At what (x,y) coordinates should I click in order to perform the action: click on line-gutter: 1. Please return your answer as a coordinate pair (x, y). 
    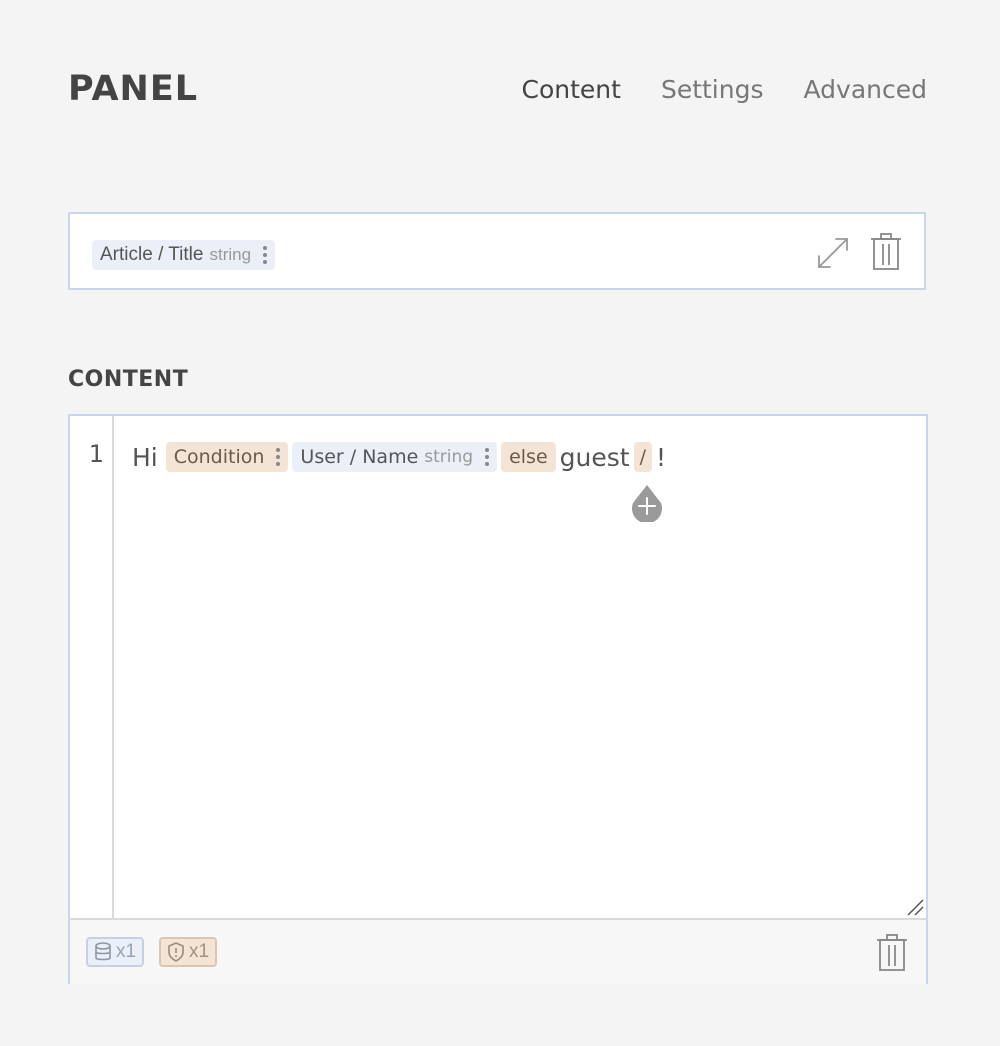
    Looking at the image, I should click on (92, 667).